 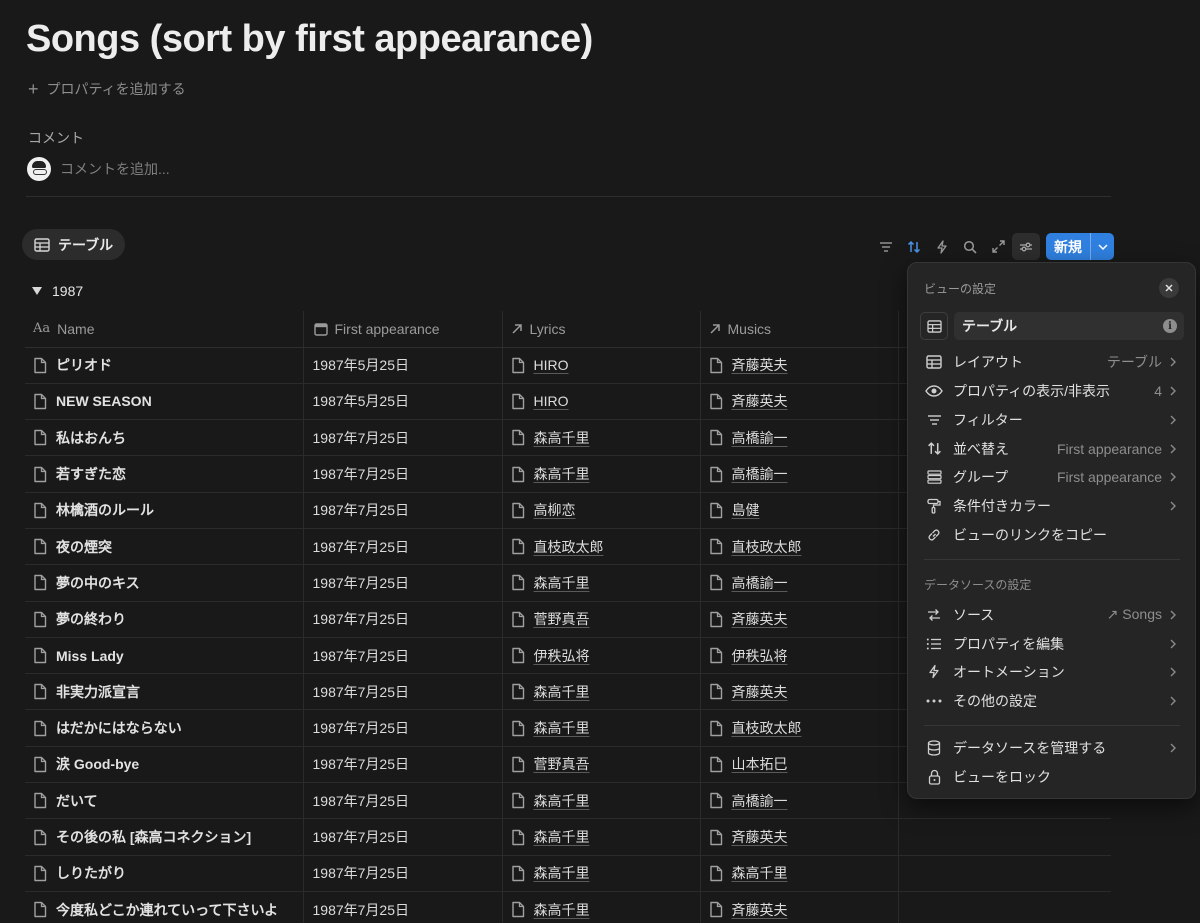 What do you see at coordinates (798, 510) in the screenshot?
I see `cell-musics: 島健` at bounding box center [798, 510].